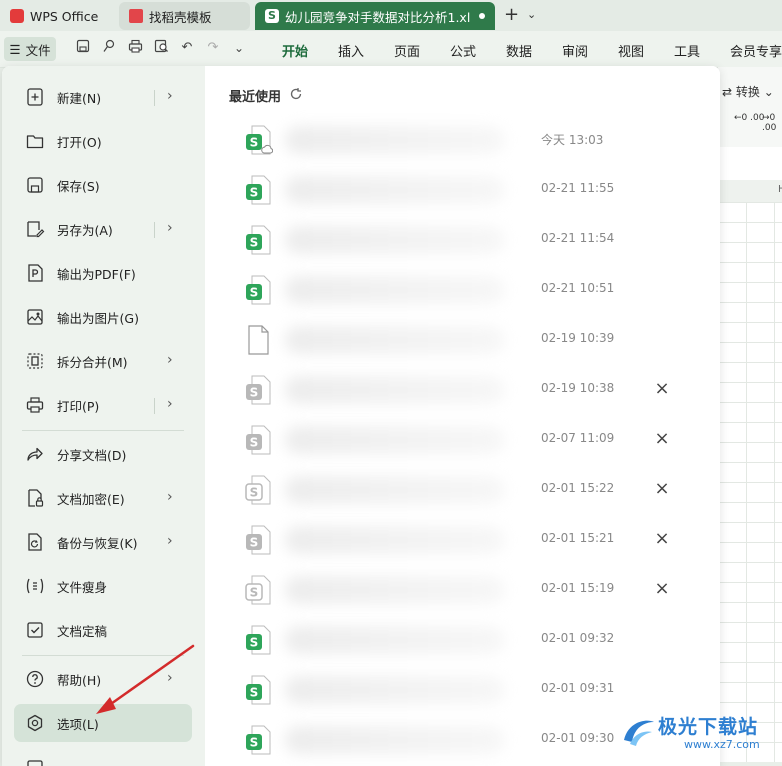 The width and height of the screenshot is (782, 766). I want to click on watermark: 极光下载站 www.xz7.com, so click(699, 732).